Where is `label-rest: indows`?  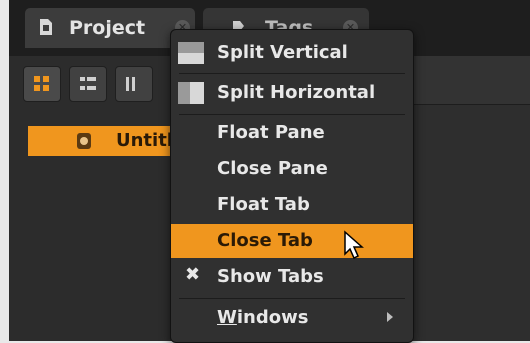 label-rest: indows is located at coordinates (272, 317).